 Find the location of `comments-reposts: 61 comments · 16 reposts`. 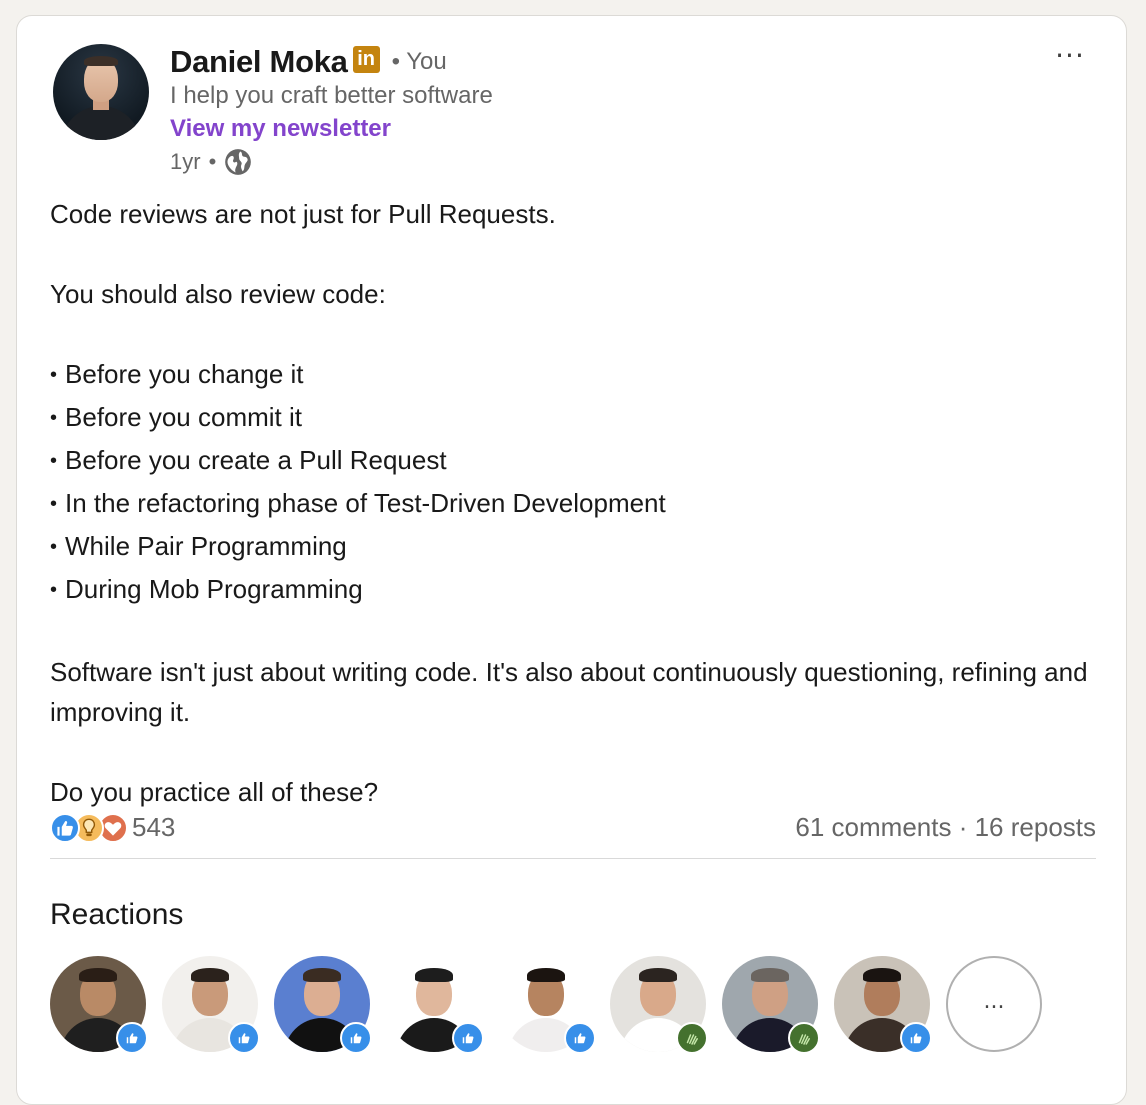

comments-reposts: 61 comments · 16 reposts is located at coordinates (945, 827).